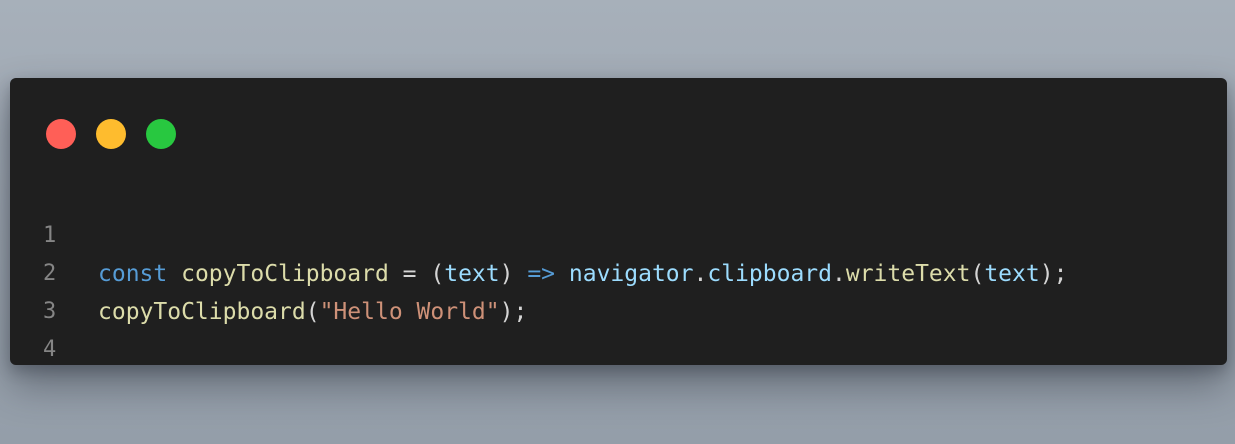  What do you see at coordinates (161, 134) in the screenshot?
I see `maximize-window-button` at bounding box center [161, 134].